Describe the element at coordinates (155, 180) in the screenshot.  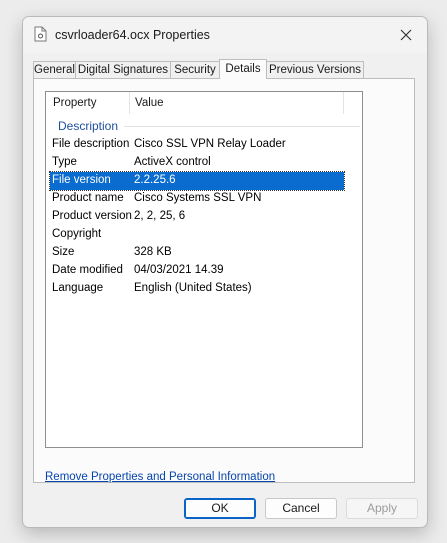
I see `property-value: 2.2.25.6` at that location.